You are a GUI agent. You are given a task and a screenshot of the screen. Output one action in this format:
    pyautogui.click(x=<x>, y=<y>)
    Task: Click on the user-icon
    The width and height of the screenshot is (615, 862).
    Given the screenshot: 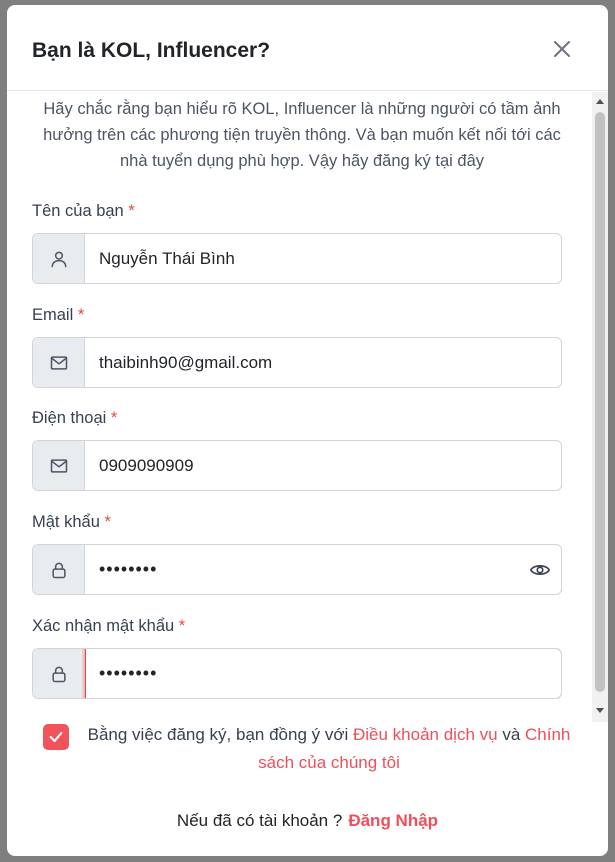 What is the action you would take?
    pyautogui.click(x=58, y=259)
    